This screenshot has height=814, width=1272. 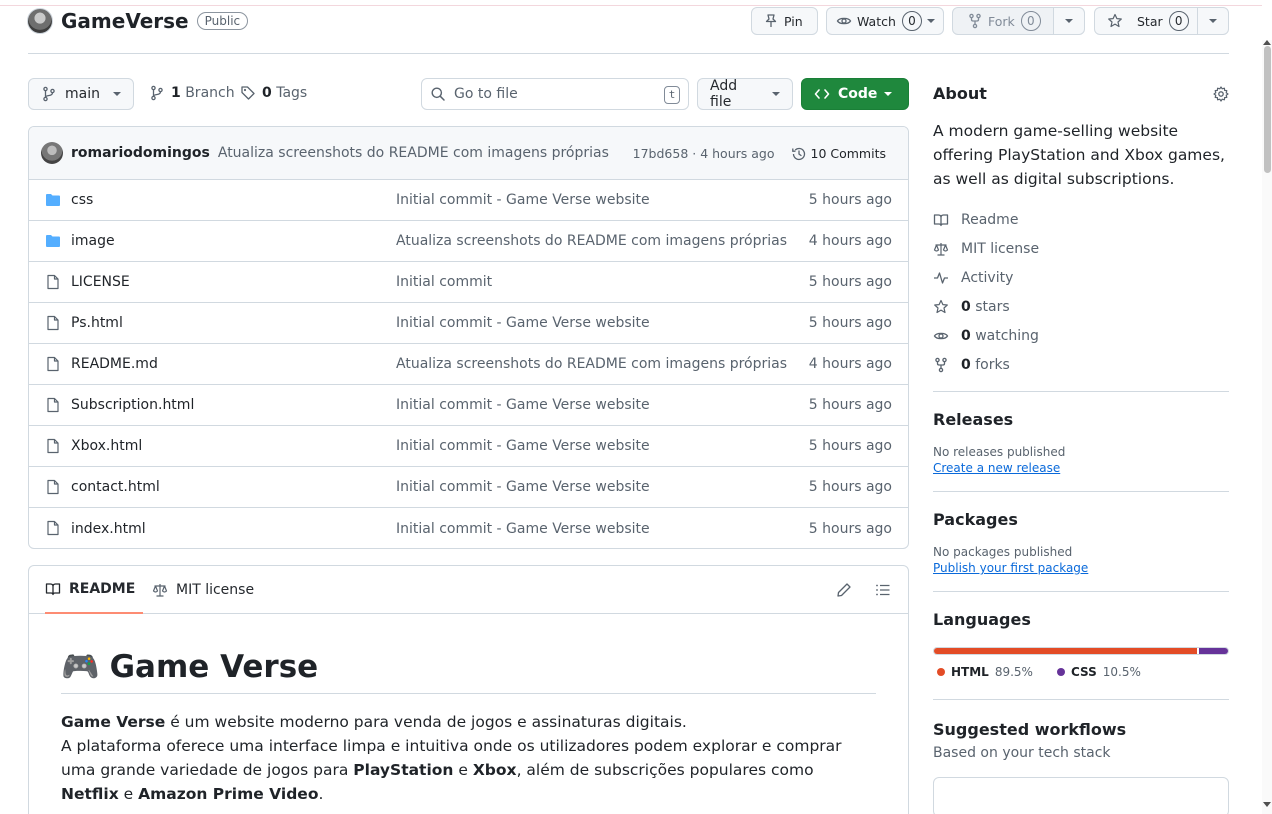 What do you see at coordinates (855, 94) in the screenshot?
I see `code-button: Code` at bounding box center [855, 94].